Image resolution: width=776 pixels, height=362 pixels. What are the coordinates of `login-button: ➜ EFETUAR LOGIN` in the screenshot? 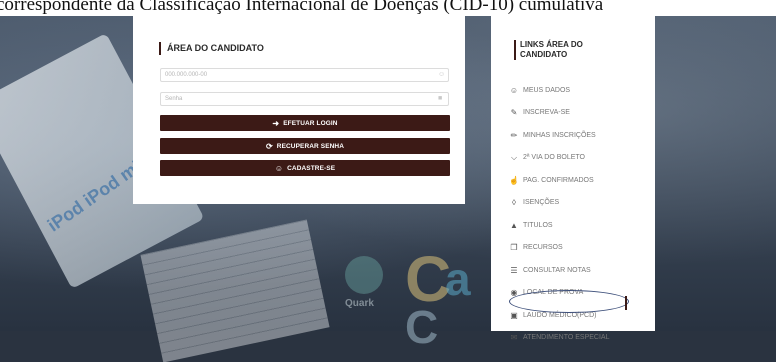 It's located at (305, 123).